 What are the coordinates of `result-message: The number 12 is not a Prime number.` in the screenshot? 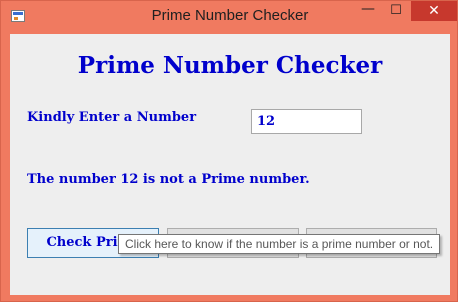 It's located at (168, 179).